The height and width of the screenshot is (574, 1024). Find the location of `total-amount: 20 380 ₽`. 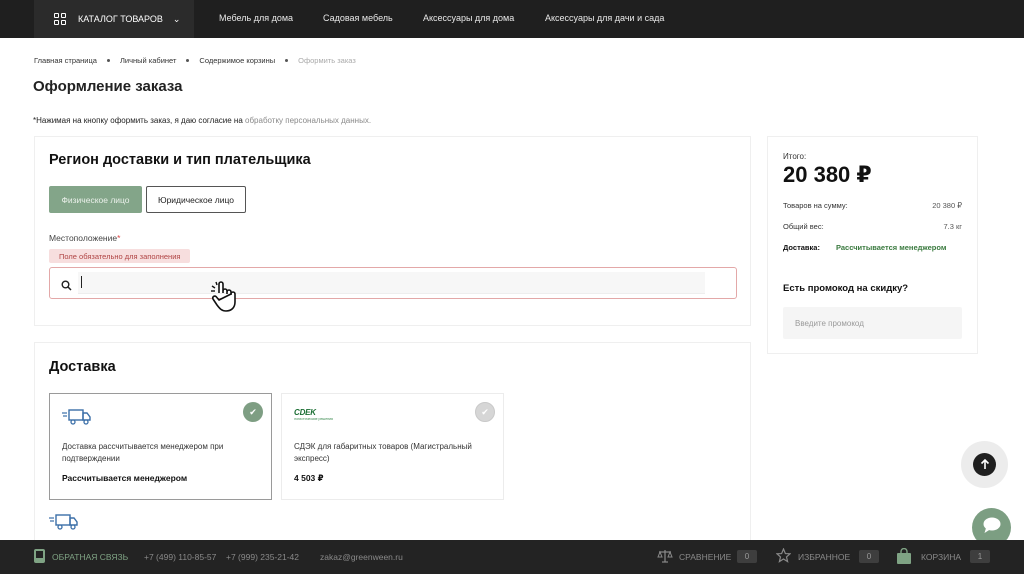

total-amount: 20 380 ₽ is located at coordinates (827, 174).